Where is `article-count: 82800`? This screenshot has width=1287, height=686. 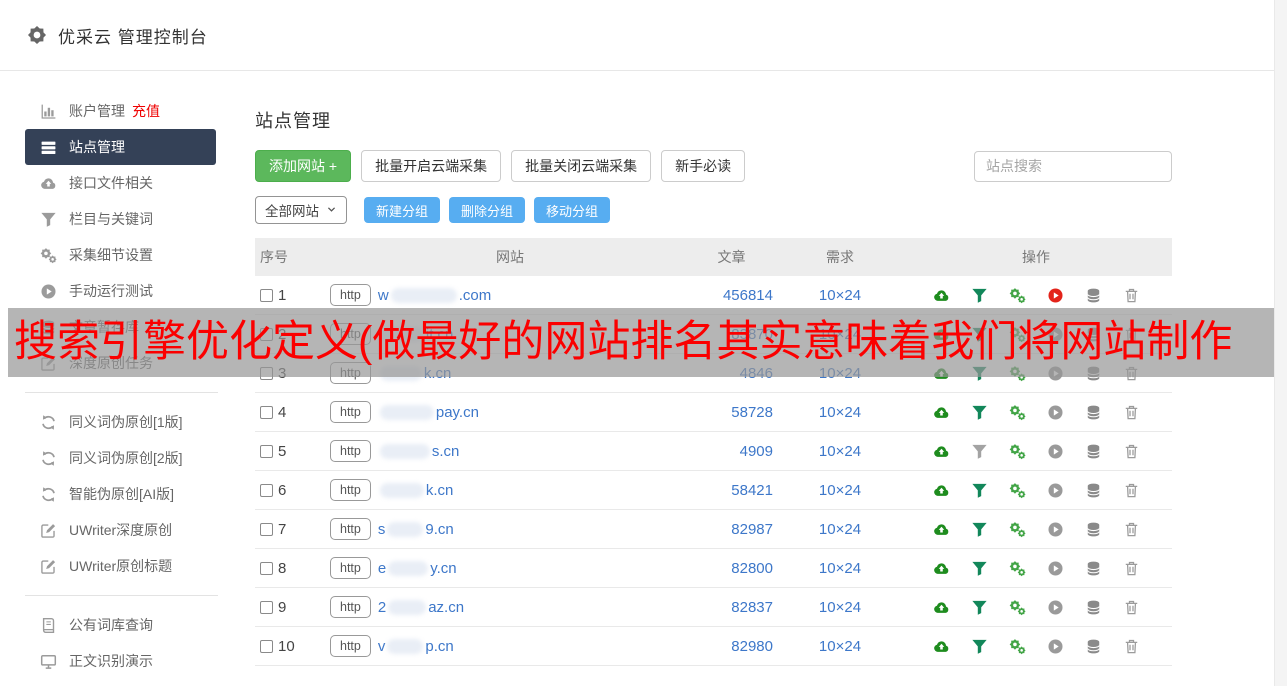
article-count: 82800 is located at coordinates (735, 568).